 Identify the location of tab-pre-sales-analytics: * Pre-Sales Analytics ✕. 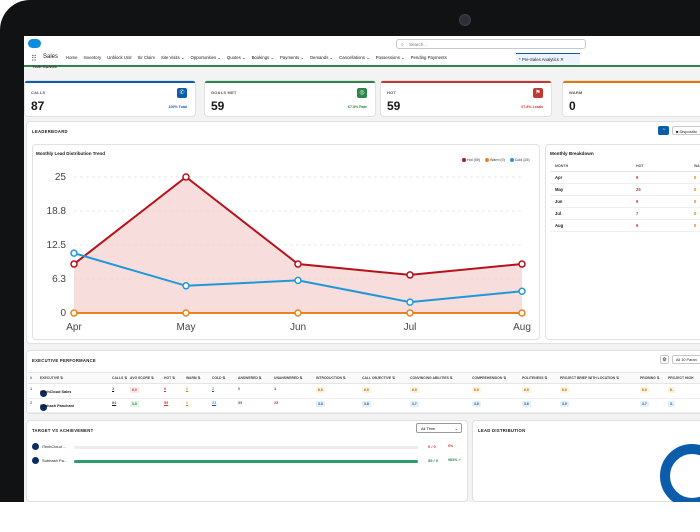
(548, 58).